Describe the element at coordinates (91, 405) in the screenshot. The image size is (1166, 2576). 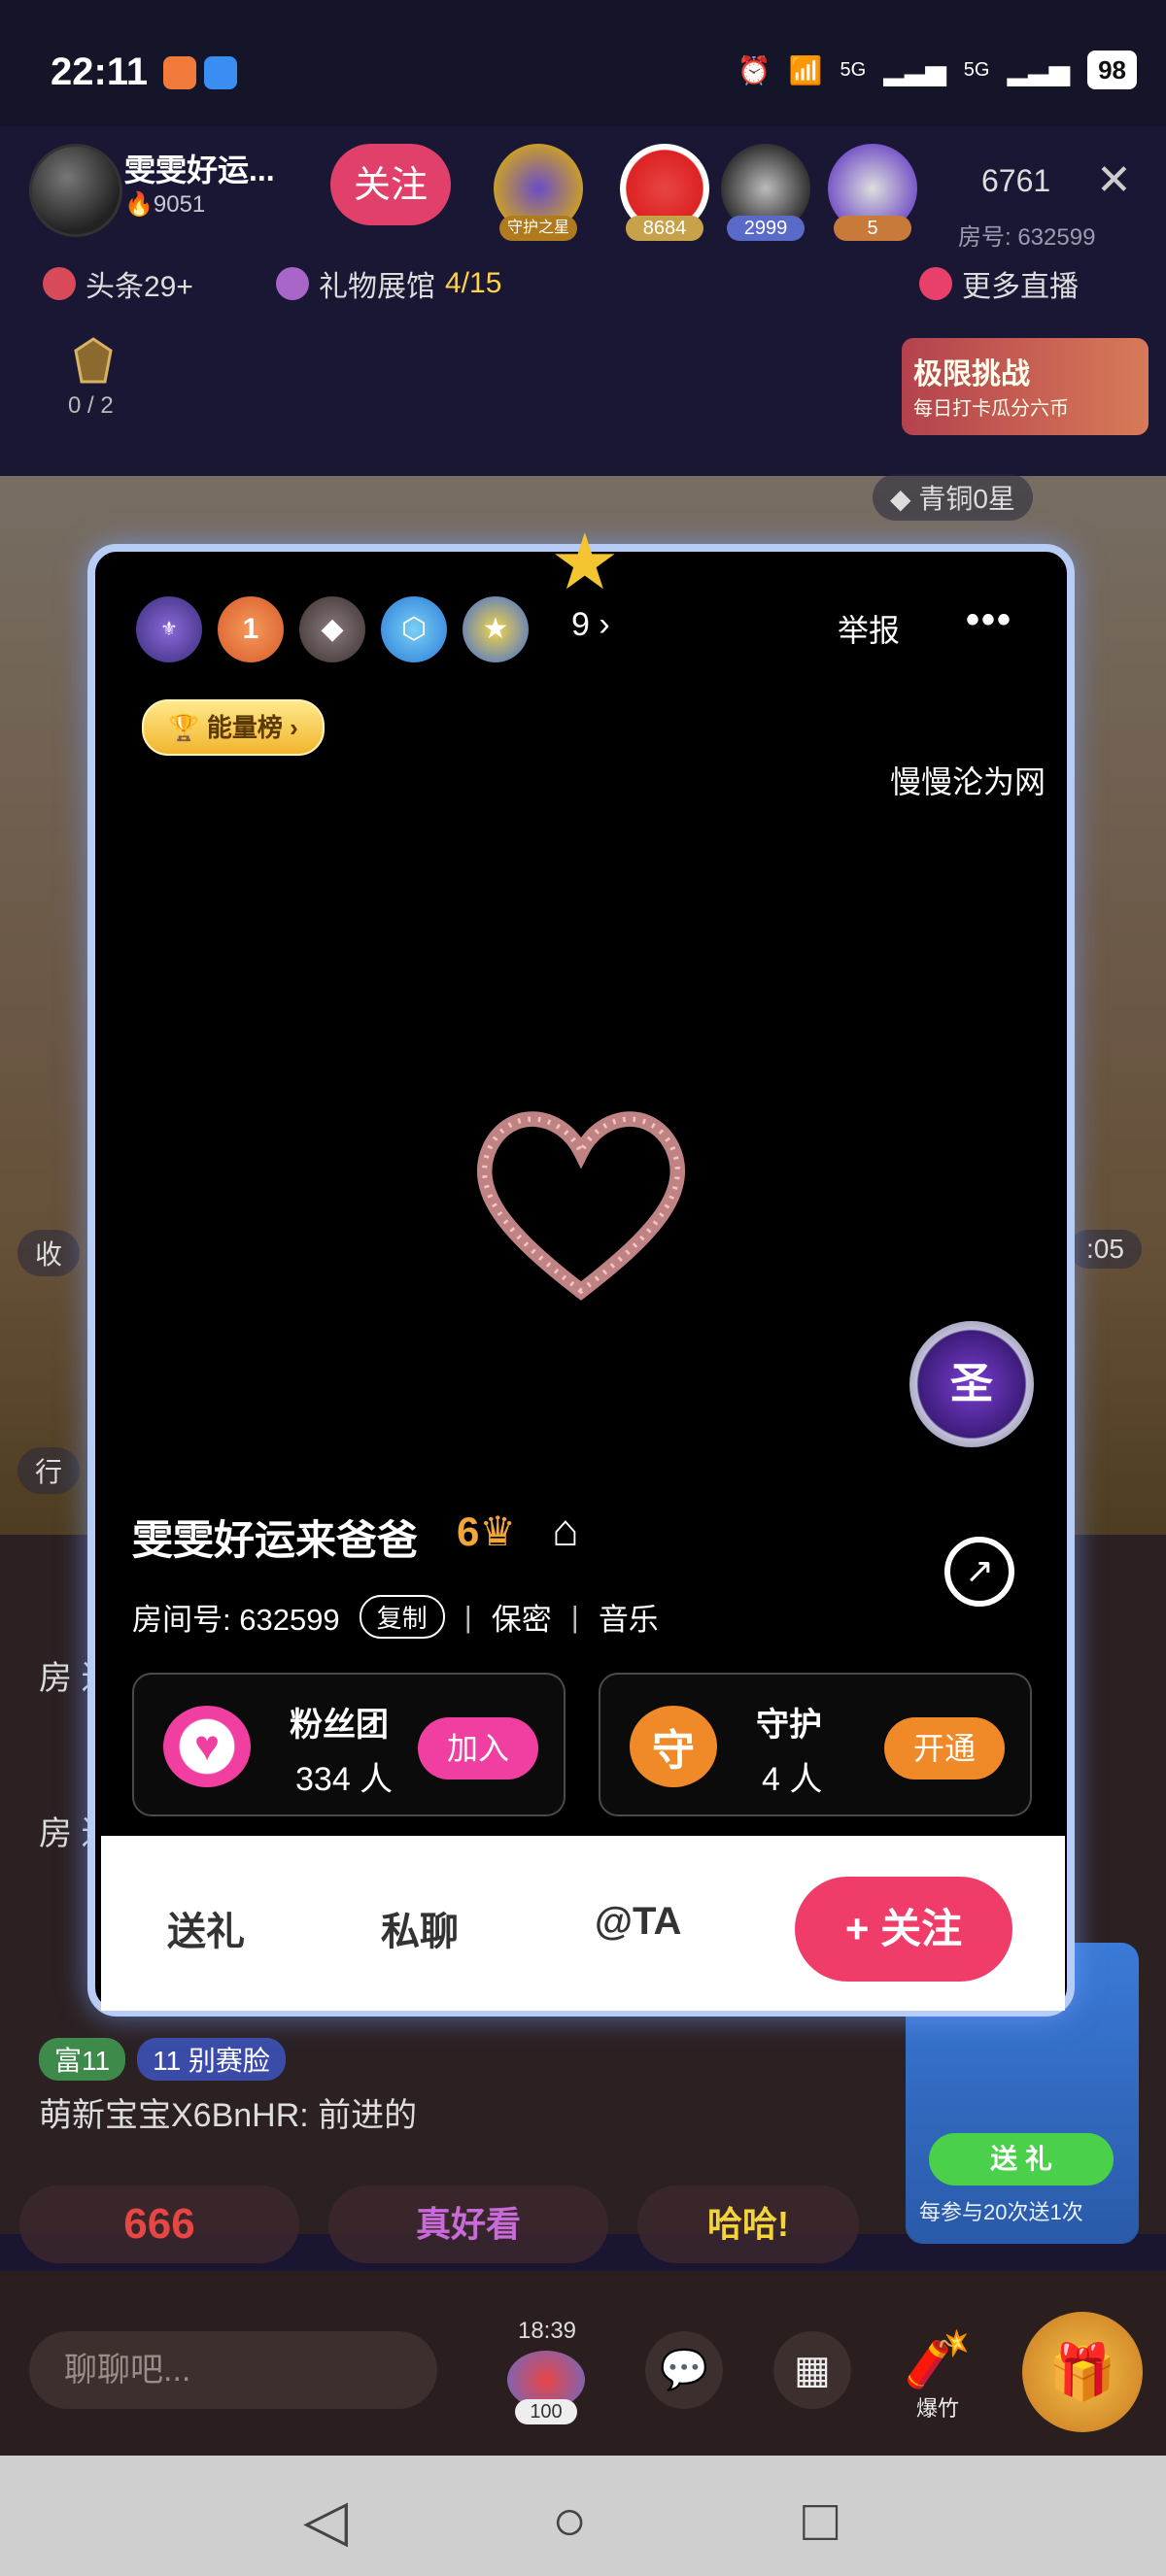
I see `rank-progress: 0 / 2` at that location.